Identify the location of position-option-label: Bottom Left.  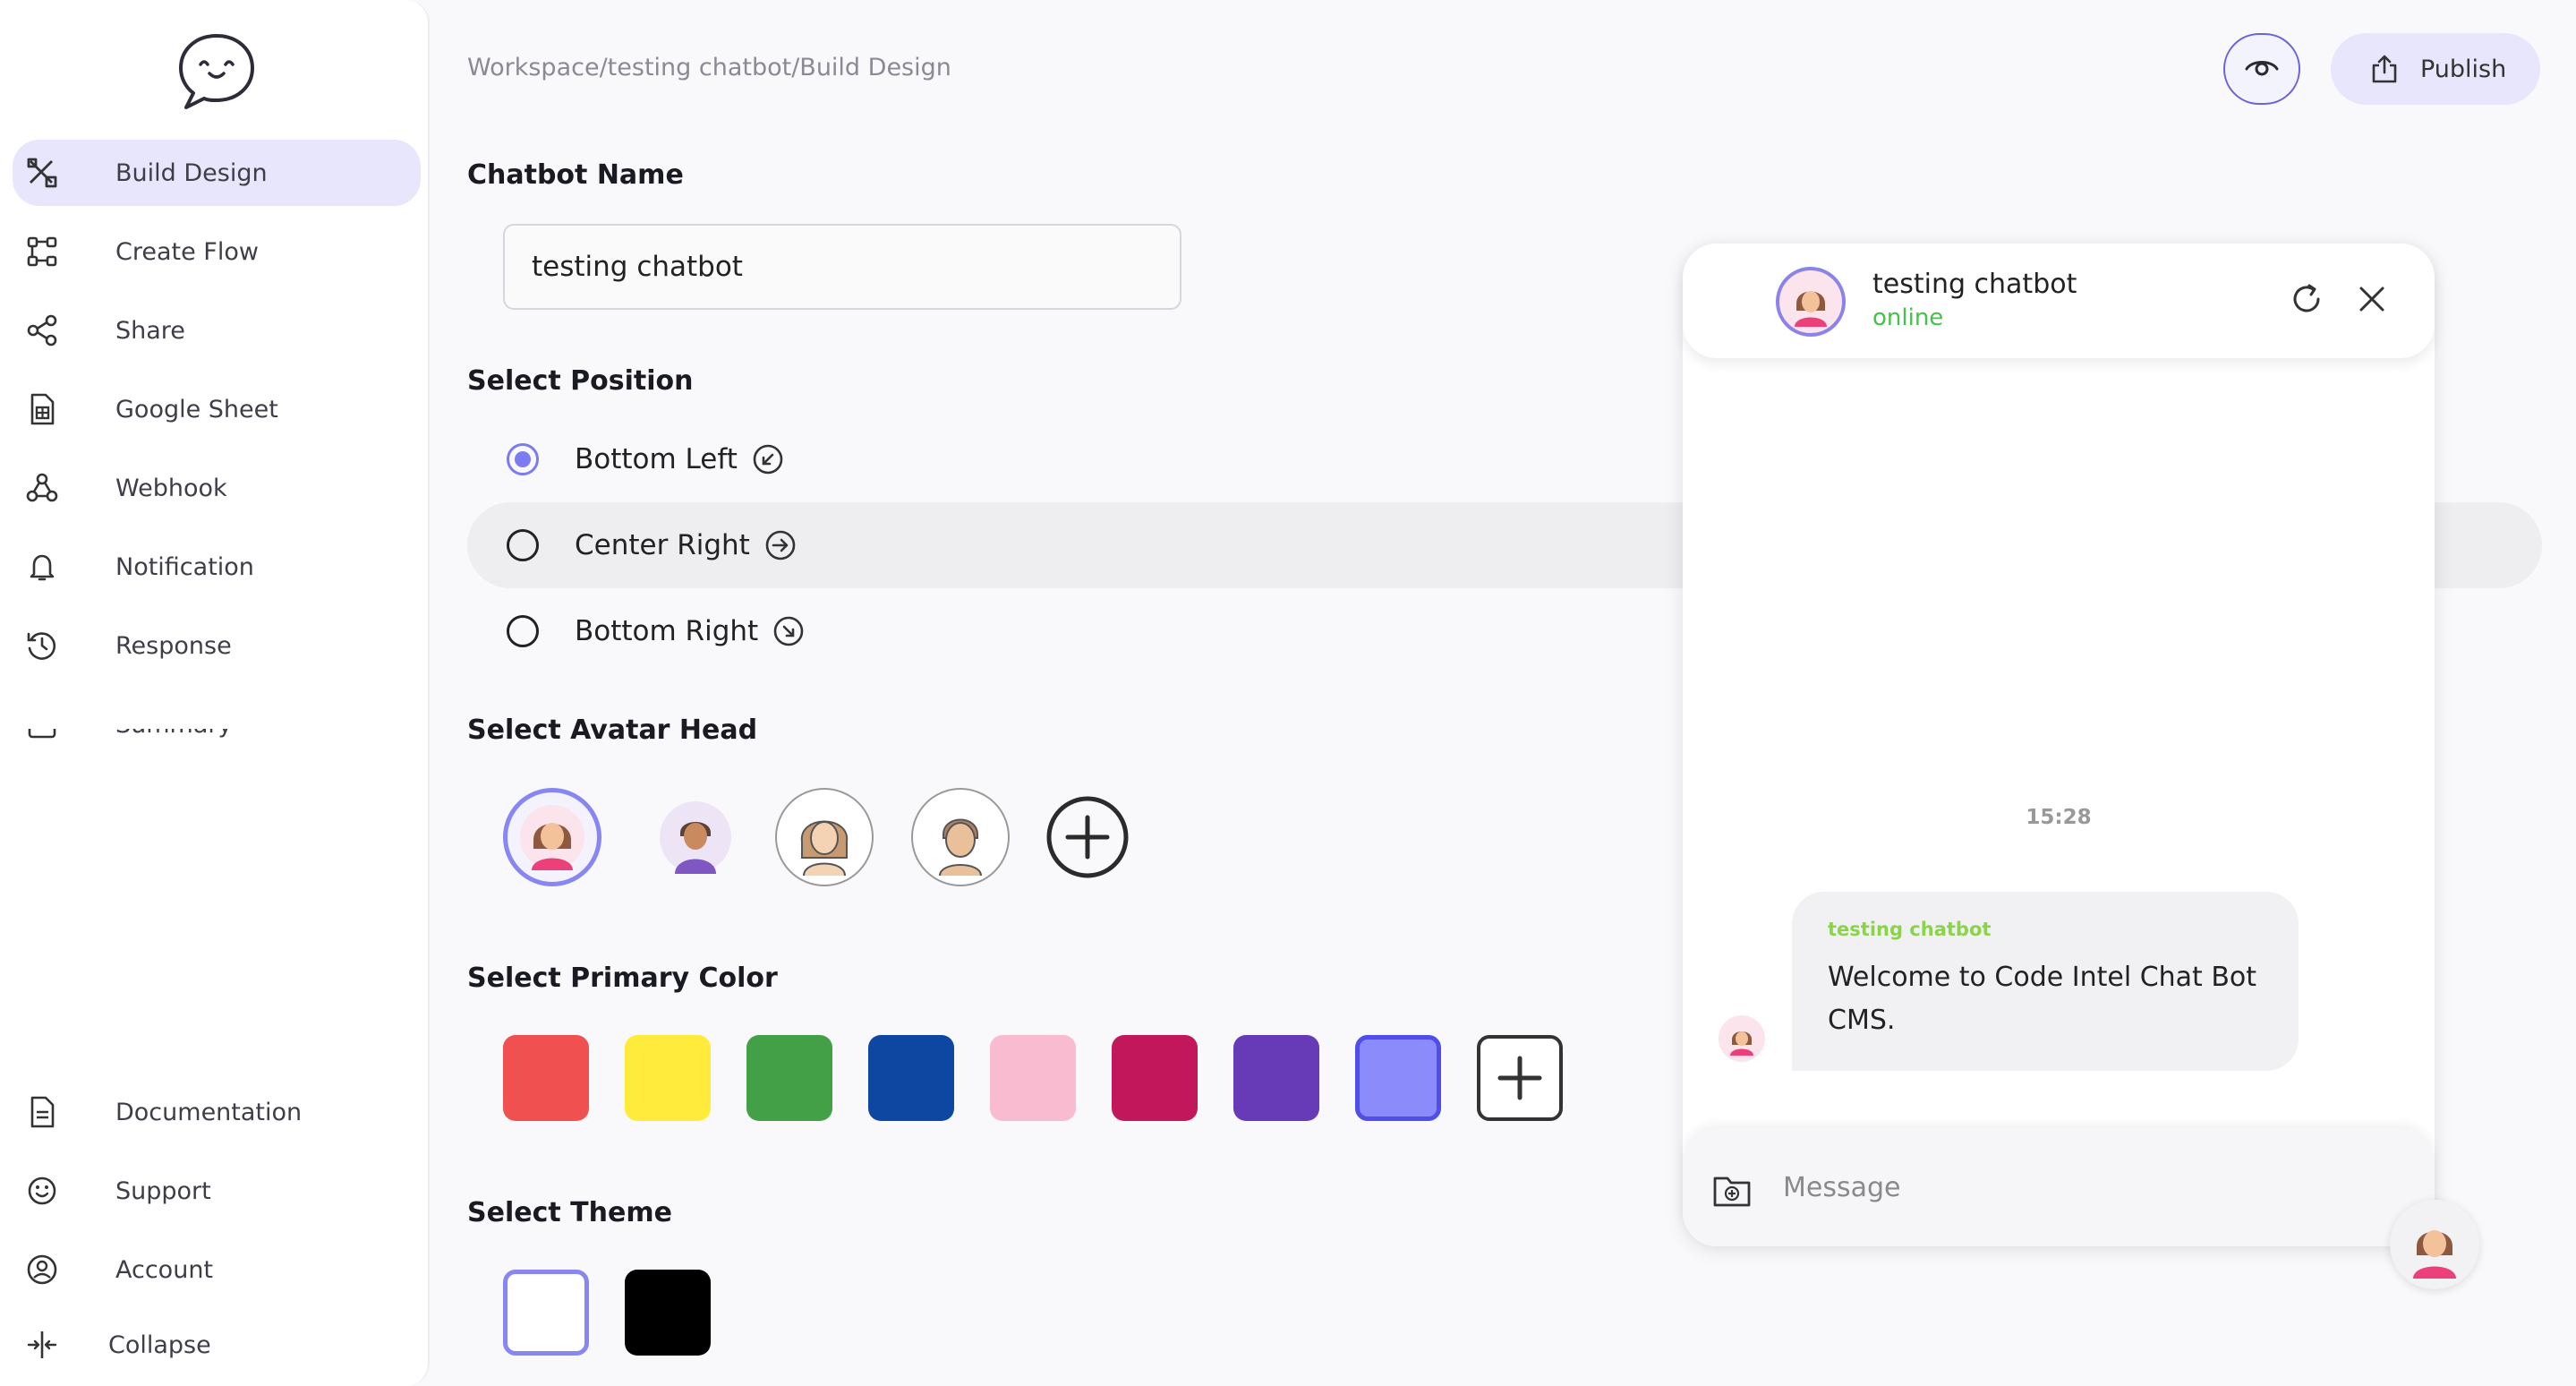
(656, 459).